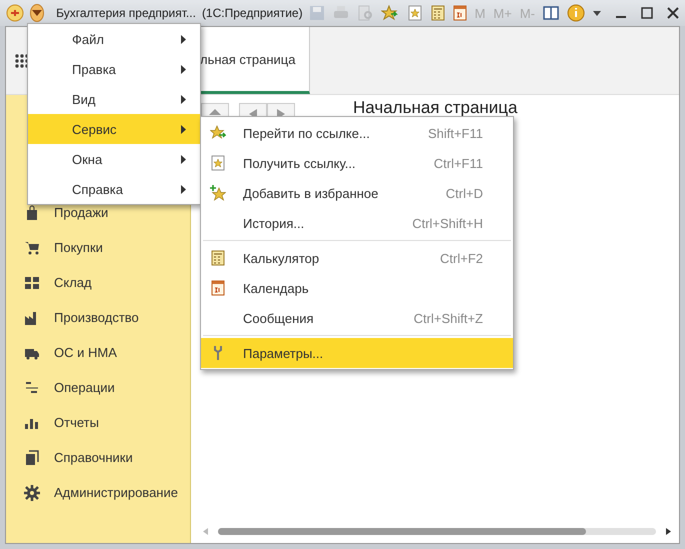 The width and height of the screenshot is (685, 549). Describe the element at coordinates (114, 129) in the screenshot. I see `menu-item: Сервис` at that location.